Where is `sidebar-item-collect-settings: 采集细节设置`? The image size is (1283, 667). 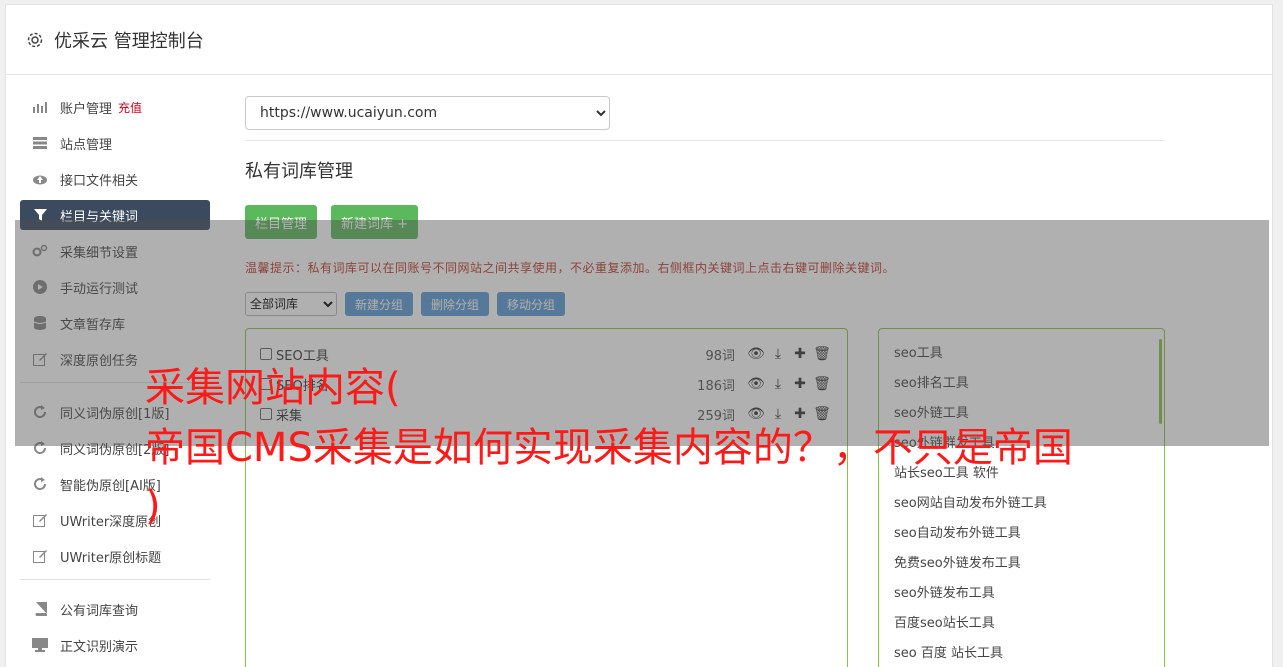 sidebar-item-collect-settings: 采集细节设置 is located at coordinates (115, 251).